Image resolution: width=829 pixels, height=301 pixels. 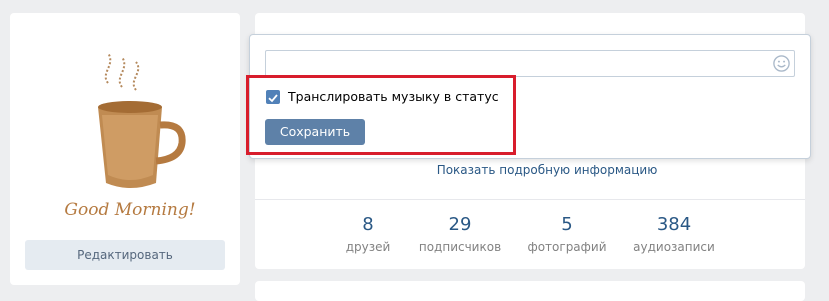 What do you see at coordinates (567, 247) in the screenshot?
I see `counter-label: фотографий` at bounding box center [567, 247].